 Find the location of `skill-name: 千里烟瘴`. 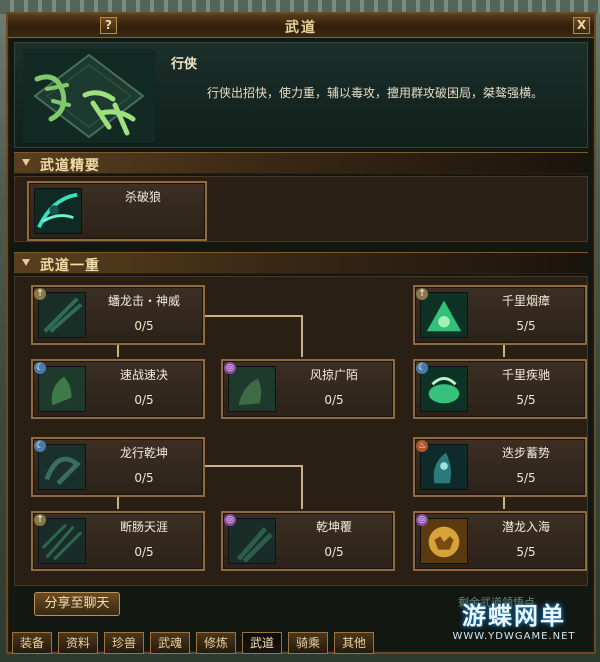

skill-name: 千里烟瘴 is located at coordinates (525, 301).